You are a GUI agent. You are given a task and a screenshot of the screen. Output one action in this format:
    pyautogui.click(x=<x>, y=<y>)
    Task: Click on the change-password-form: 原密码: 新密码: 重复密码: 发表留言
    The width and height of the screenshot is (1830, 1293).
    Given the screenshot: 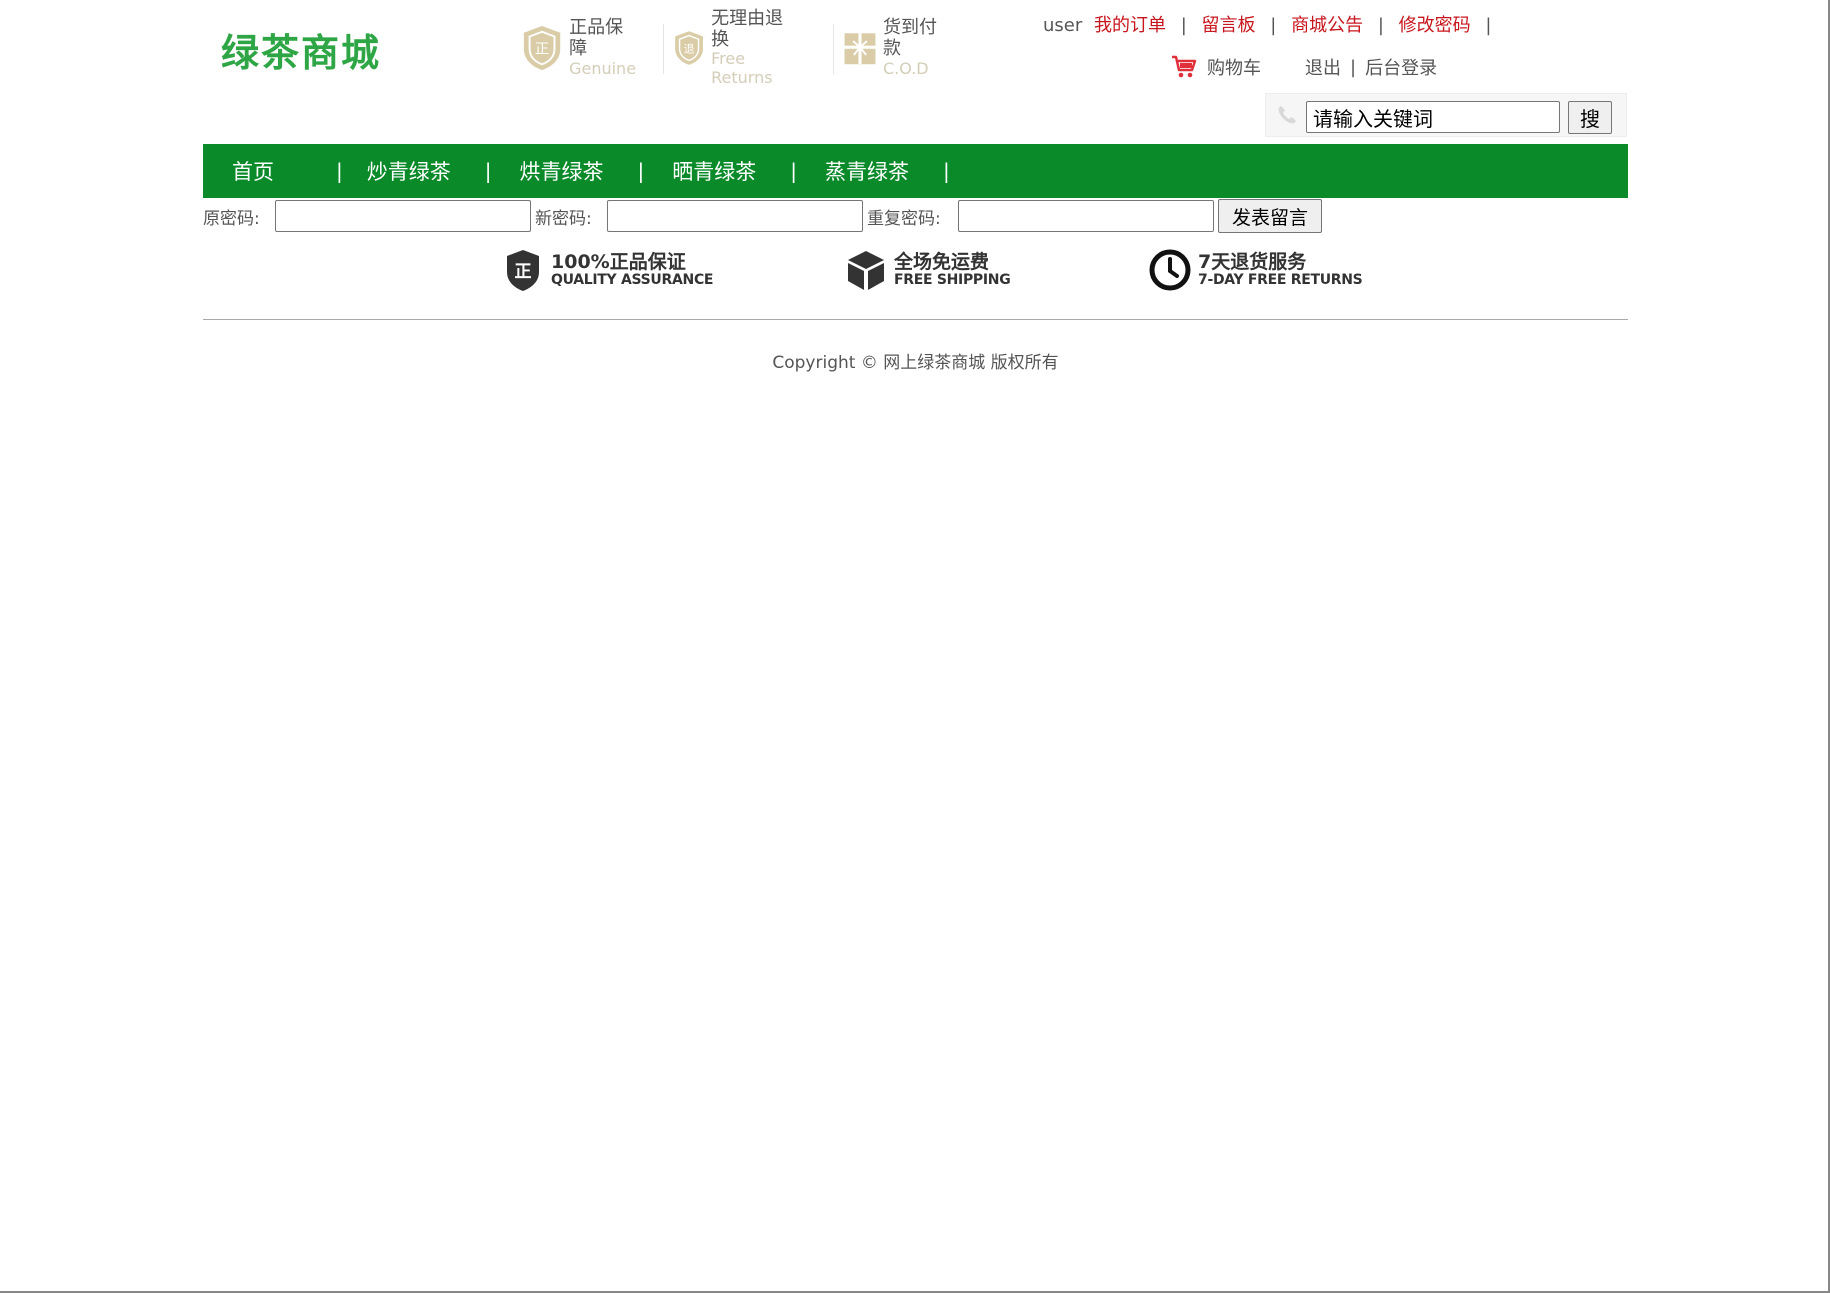 What is the action you would take?
    pyautogui.click(x=915, y=216)
    